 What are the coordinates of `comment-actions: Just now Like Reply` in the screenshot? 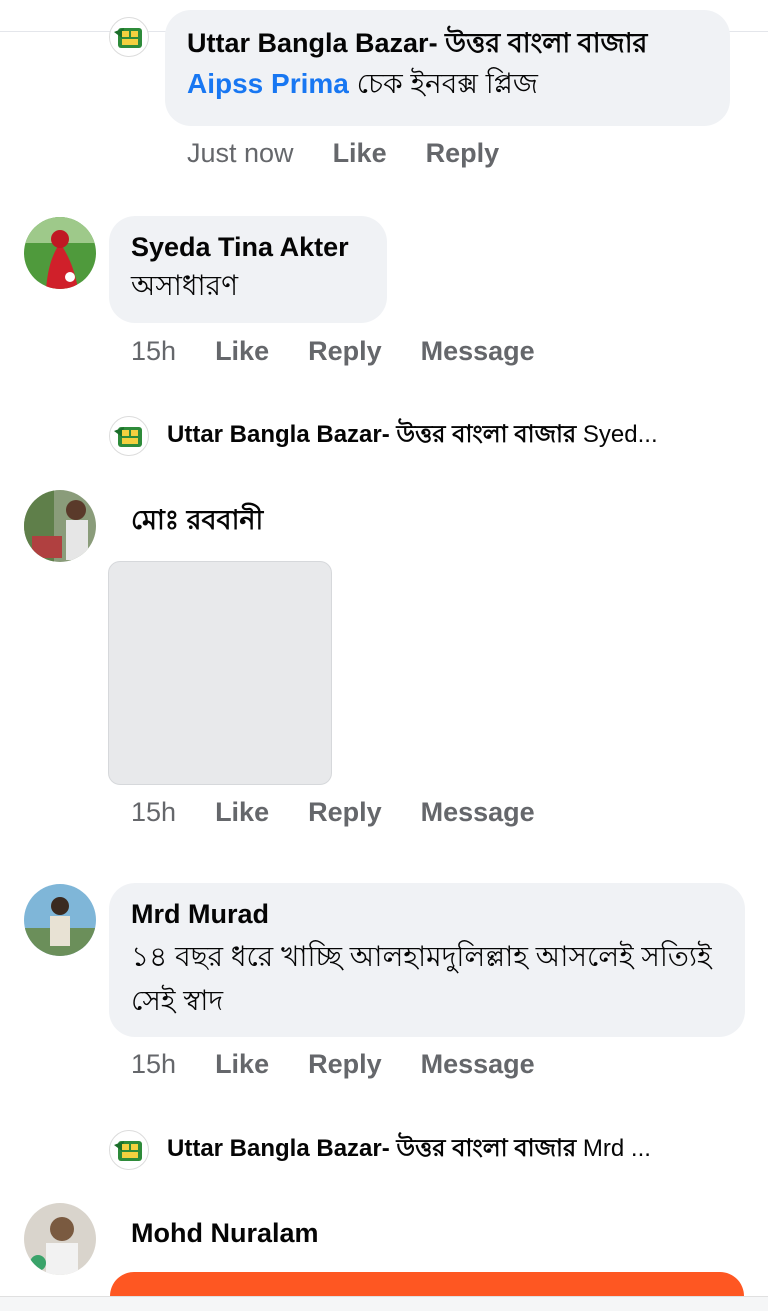 It's located at (362, 153).